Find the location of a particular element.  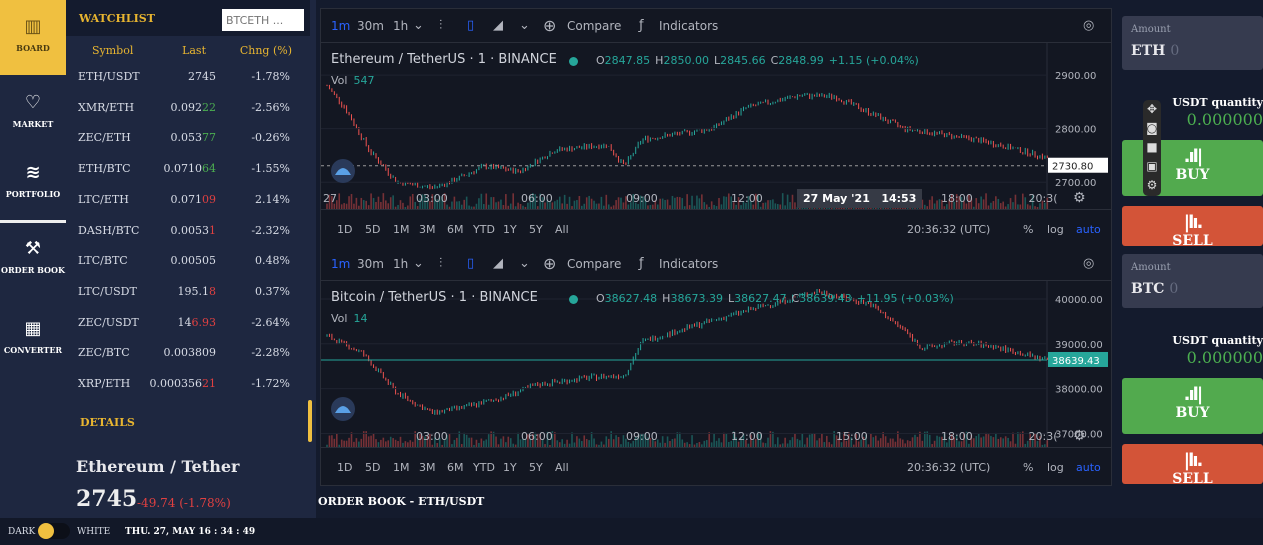

column-symbol: Symbol is located at coordinates (112, 50).